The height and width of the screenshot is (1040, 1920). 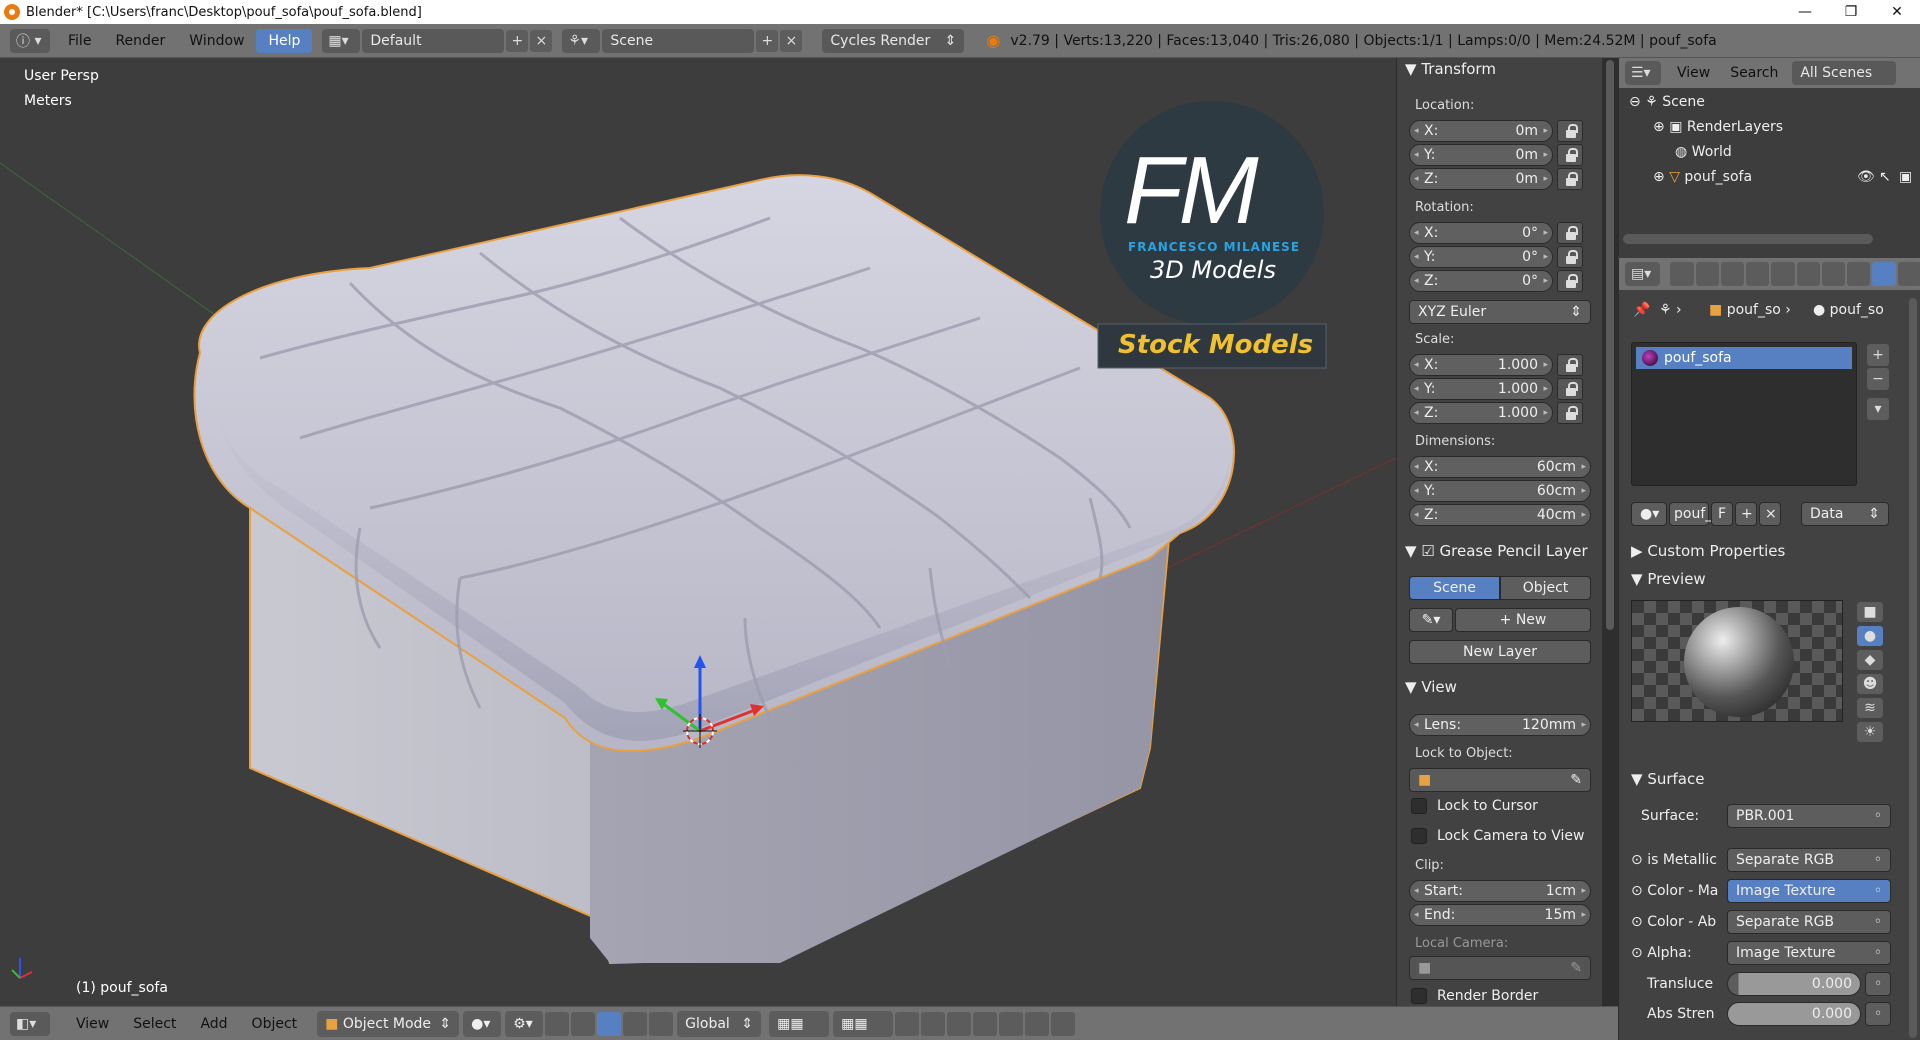 What do you see at coordinates (433, 40) in the screenshot?
I see `screen-name-field: Default` at bounding box center [433, 40].